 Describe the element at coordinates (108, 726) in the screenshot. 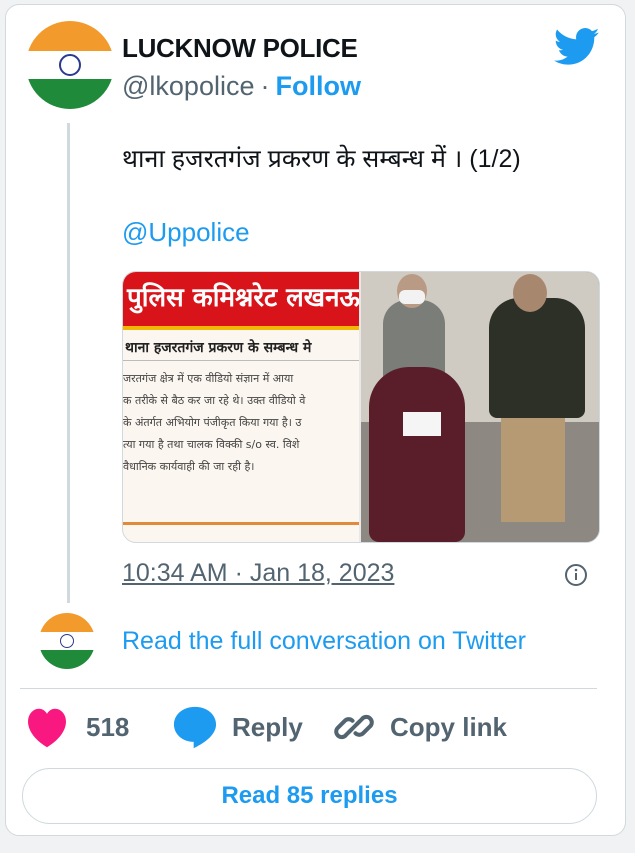

I see `like-count: 518` at that location.